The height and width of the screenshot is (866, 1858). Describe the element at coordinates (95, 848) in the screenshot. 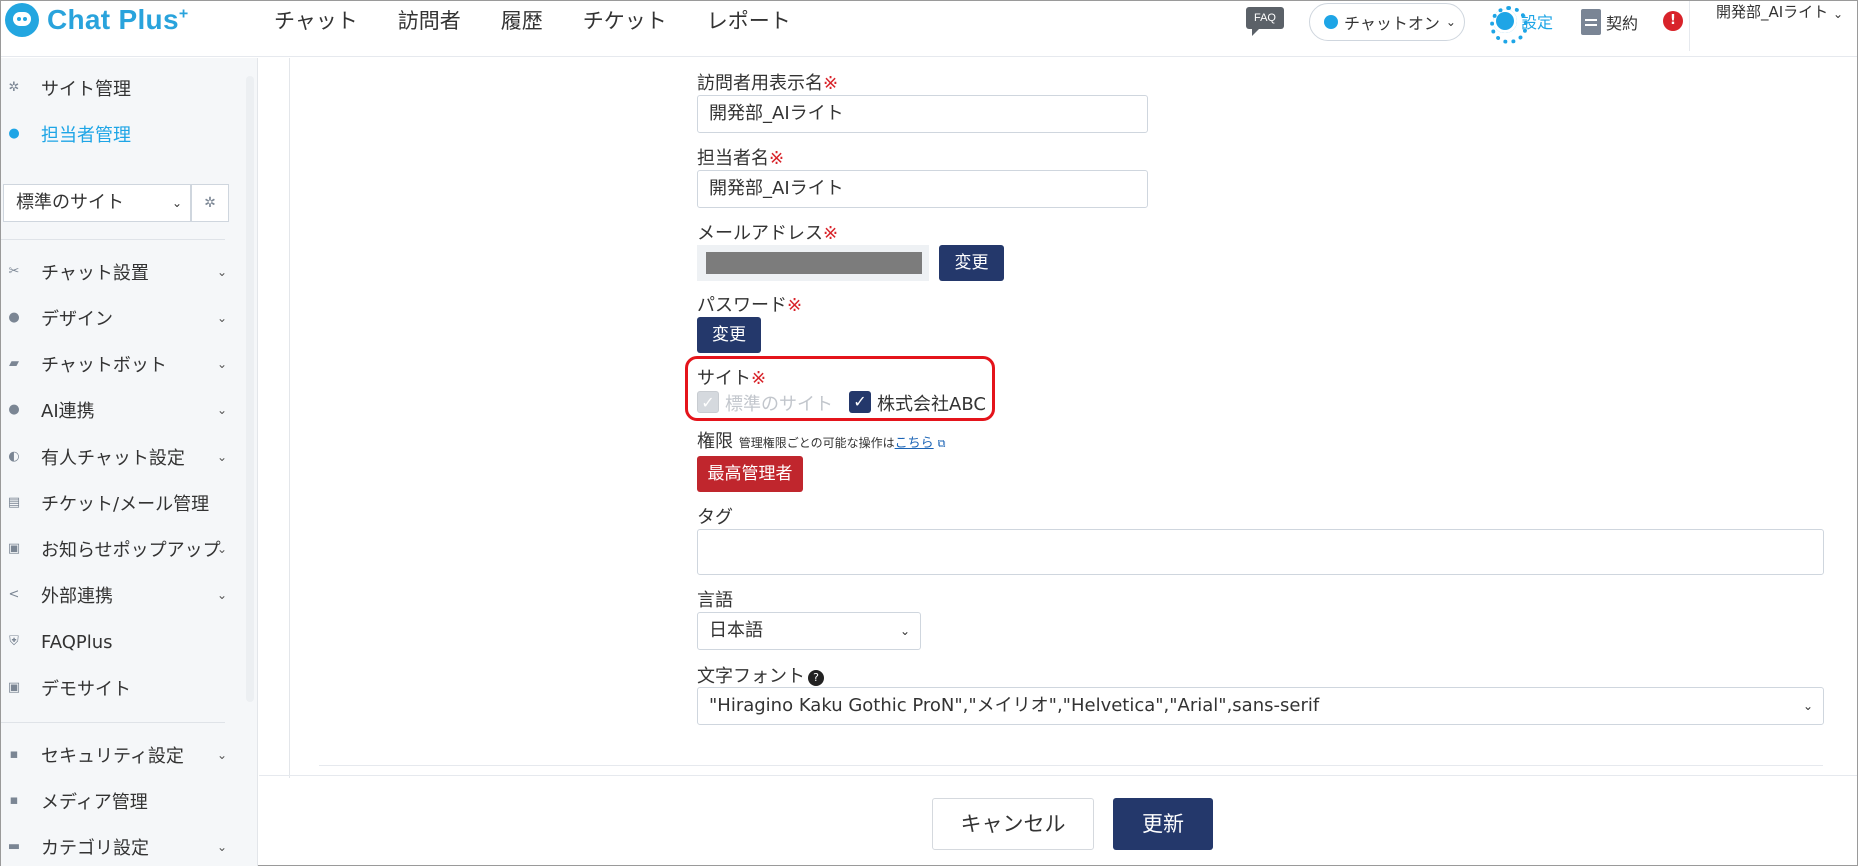

I see `sidebar-item-label: カテゴリ設定` at that location.